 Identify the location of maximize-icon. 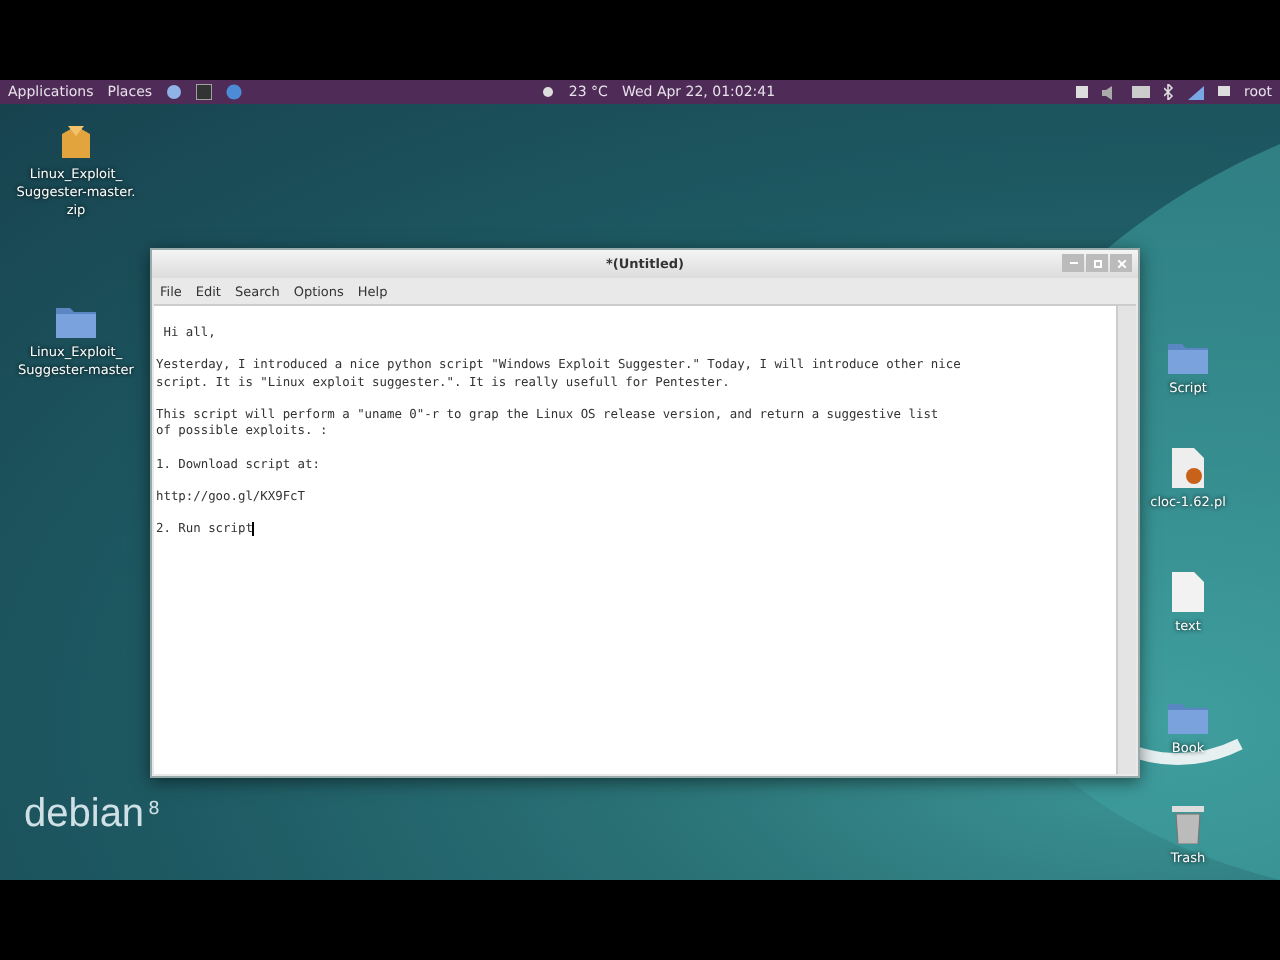
(1097, 263).